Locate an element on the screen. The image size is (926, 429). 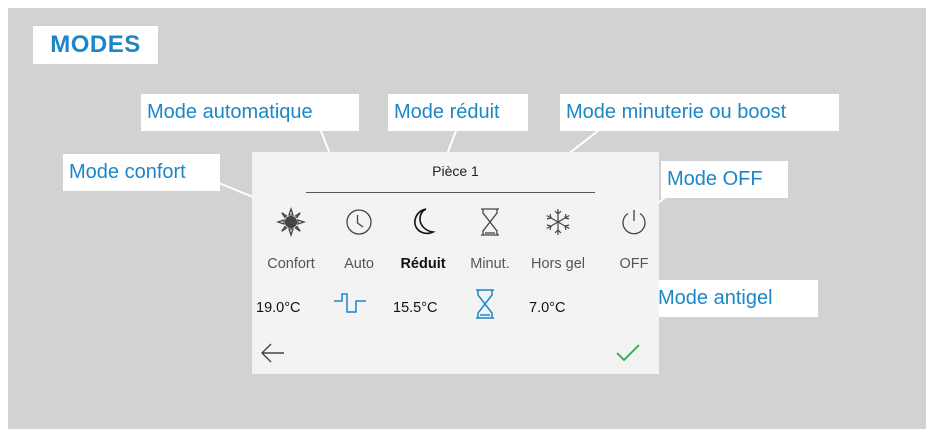
mode-label-off: OFF is located at coordinates (634, 264).